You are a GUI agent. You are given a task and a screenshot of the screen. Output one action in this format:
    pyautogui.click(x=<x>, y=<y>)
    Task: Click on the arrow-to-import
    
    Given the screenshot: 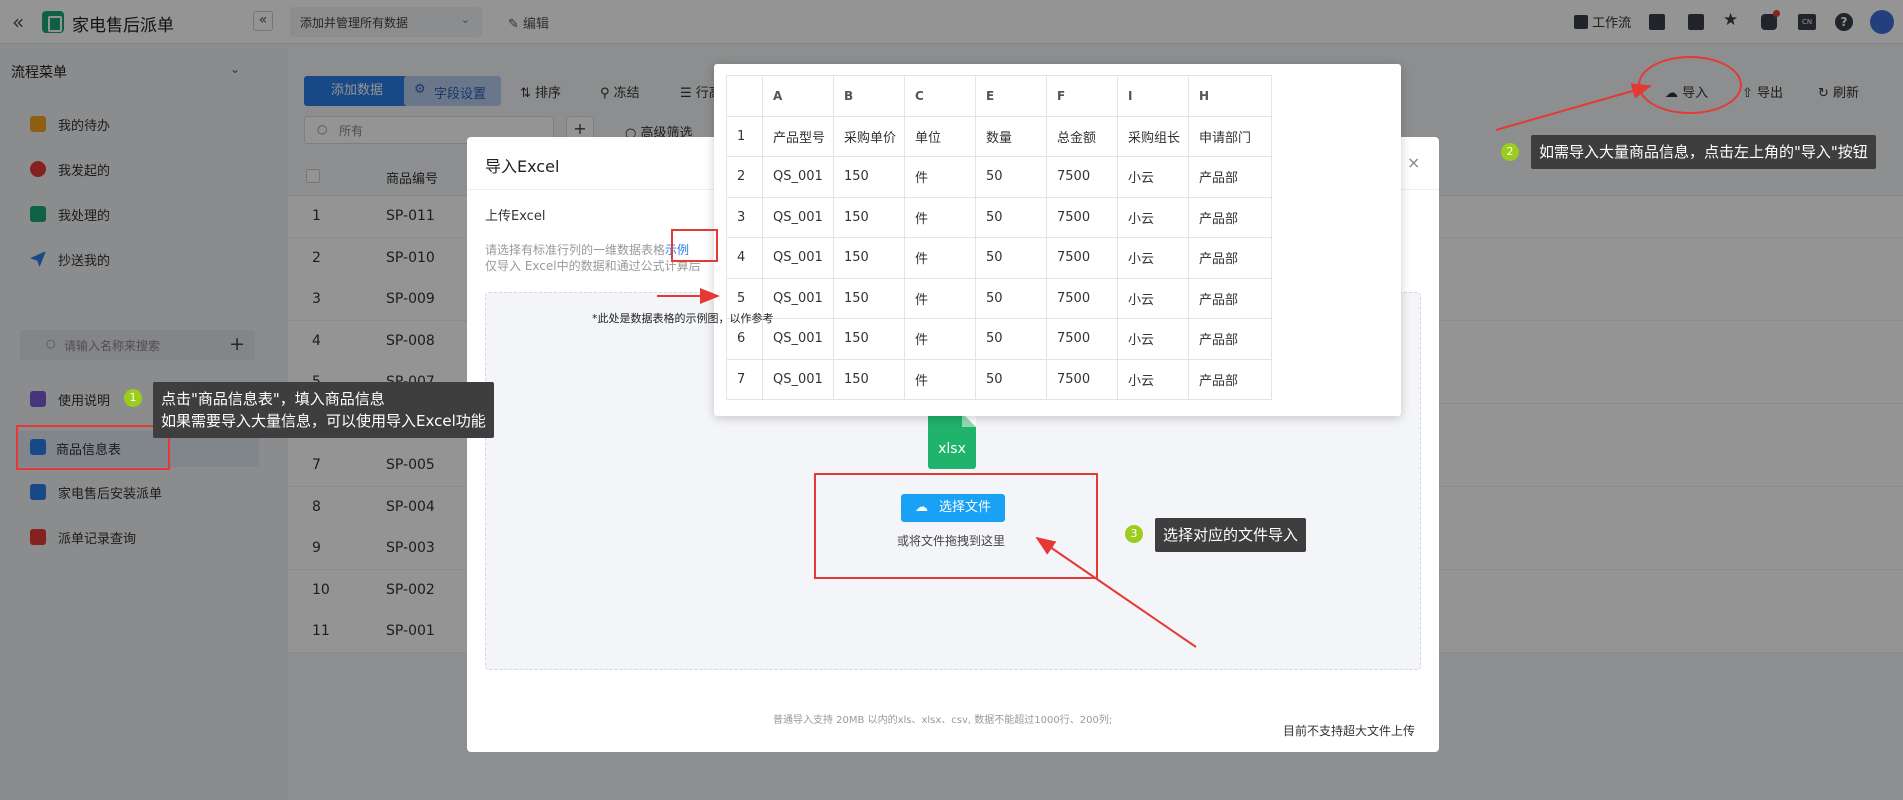 What is the action you would take?
    pyautogui.click(x=1573, y=107)
    